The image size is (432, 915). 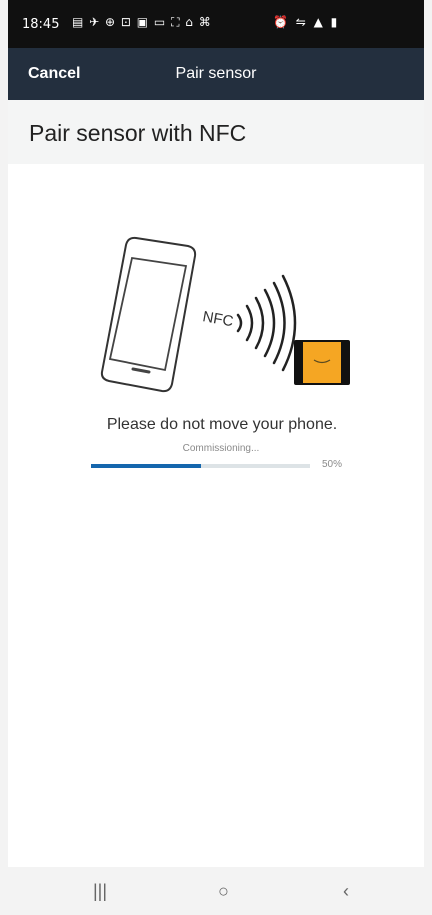 I want to click on back-button: ‹, so click(x=346, y=891).